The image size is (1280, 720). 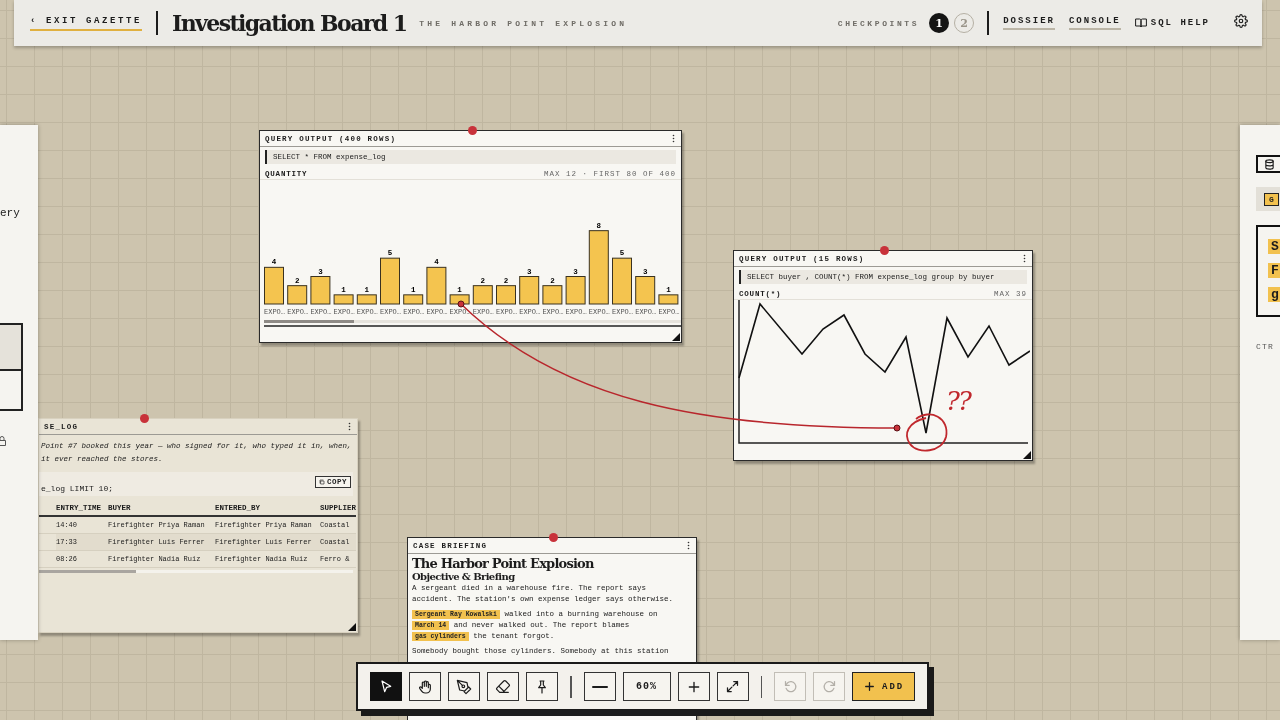 I want to click on query-text: e_log LIMIT 10;, so click(x=77, y=488).